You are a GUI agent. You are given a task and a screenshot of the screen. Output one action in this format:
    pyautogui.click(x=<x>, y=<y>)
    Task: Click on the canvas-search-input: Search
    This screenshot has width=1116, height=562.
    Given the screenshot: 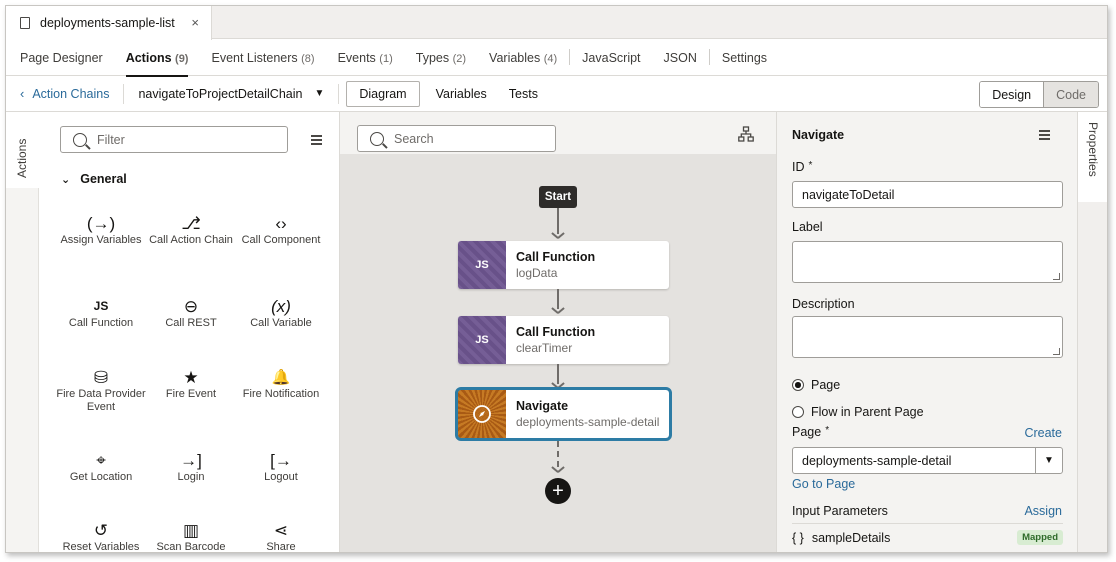 What is the action you would take?
    pyautogui.click(x=456, y=138)
    